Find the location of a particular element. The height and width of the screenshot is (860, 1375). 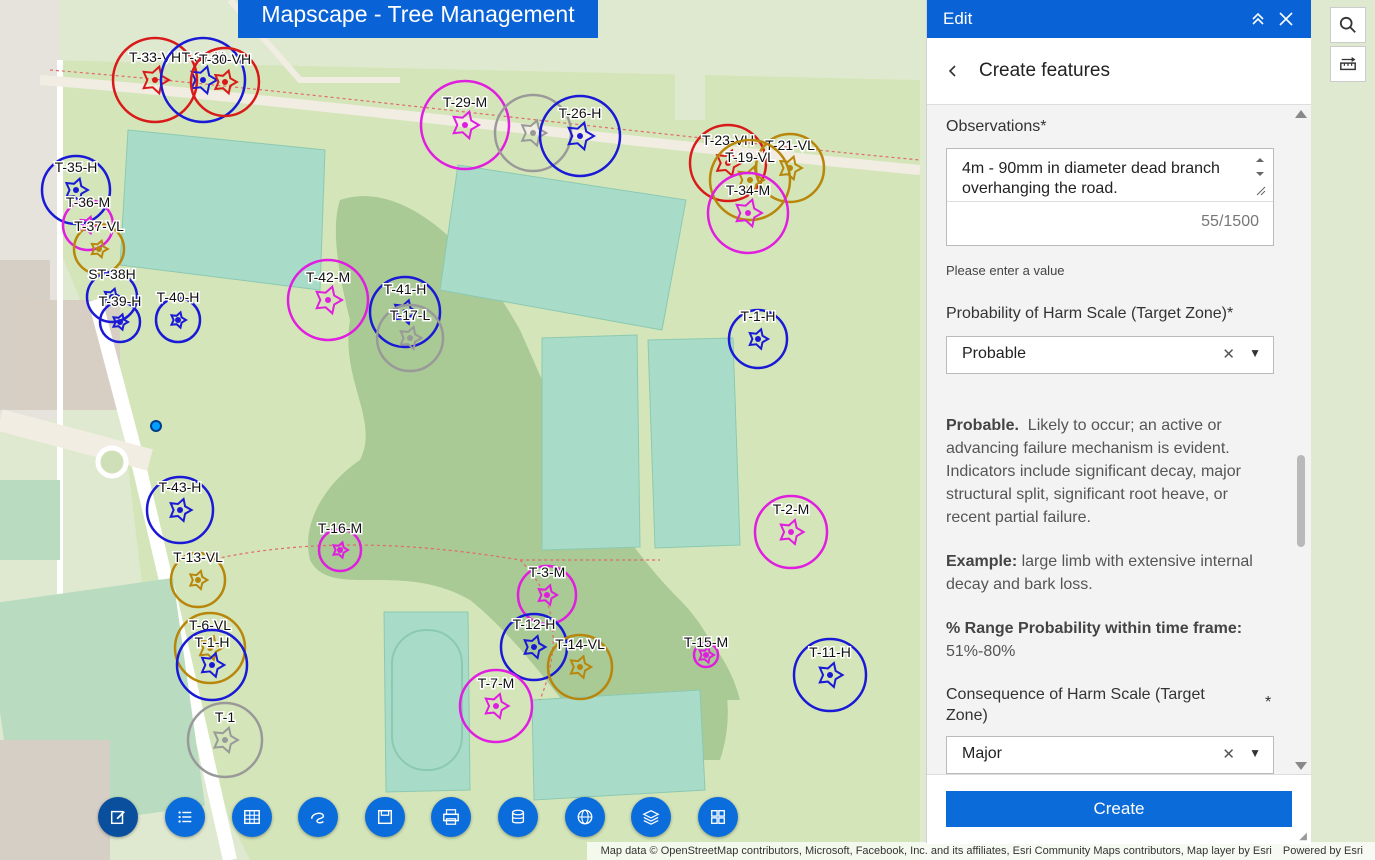

scroll-down-icon is located at coordinates (1301, 766).